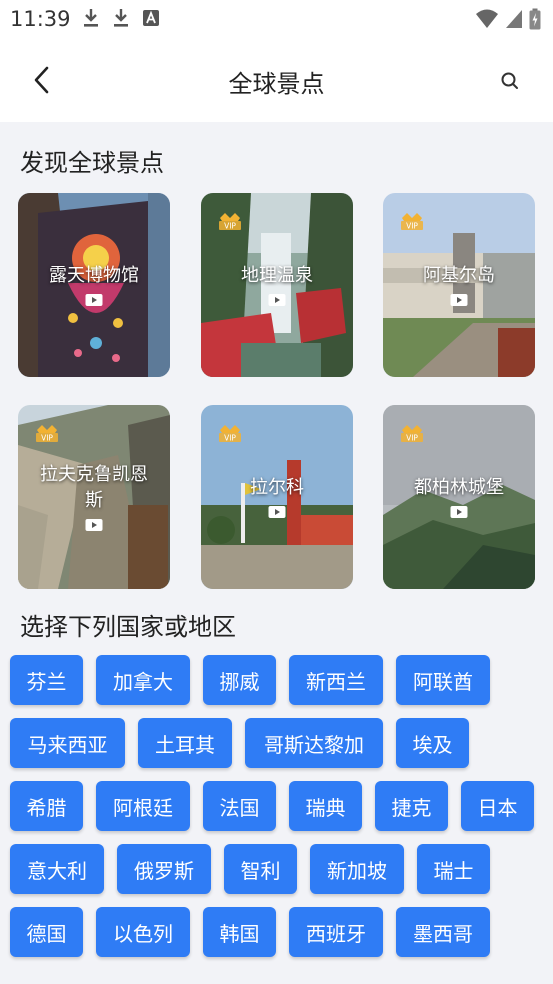  Describe the element at coordinates (277, 487) in the screenshot. I see `spot-name: 拉尔科` at that location.